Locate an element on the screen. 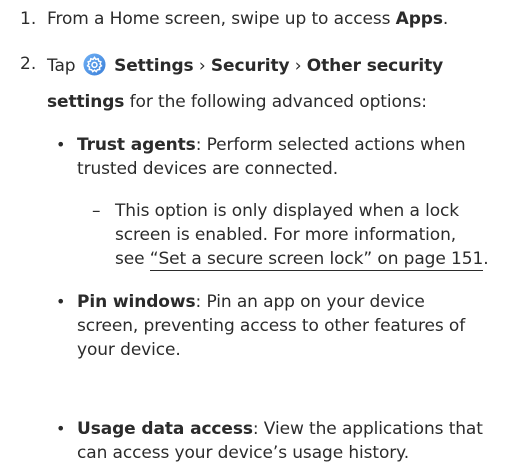 The width and height of the screenshot is (526, 475). option-name: Trust agents is located at coordinates (136, 145).